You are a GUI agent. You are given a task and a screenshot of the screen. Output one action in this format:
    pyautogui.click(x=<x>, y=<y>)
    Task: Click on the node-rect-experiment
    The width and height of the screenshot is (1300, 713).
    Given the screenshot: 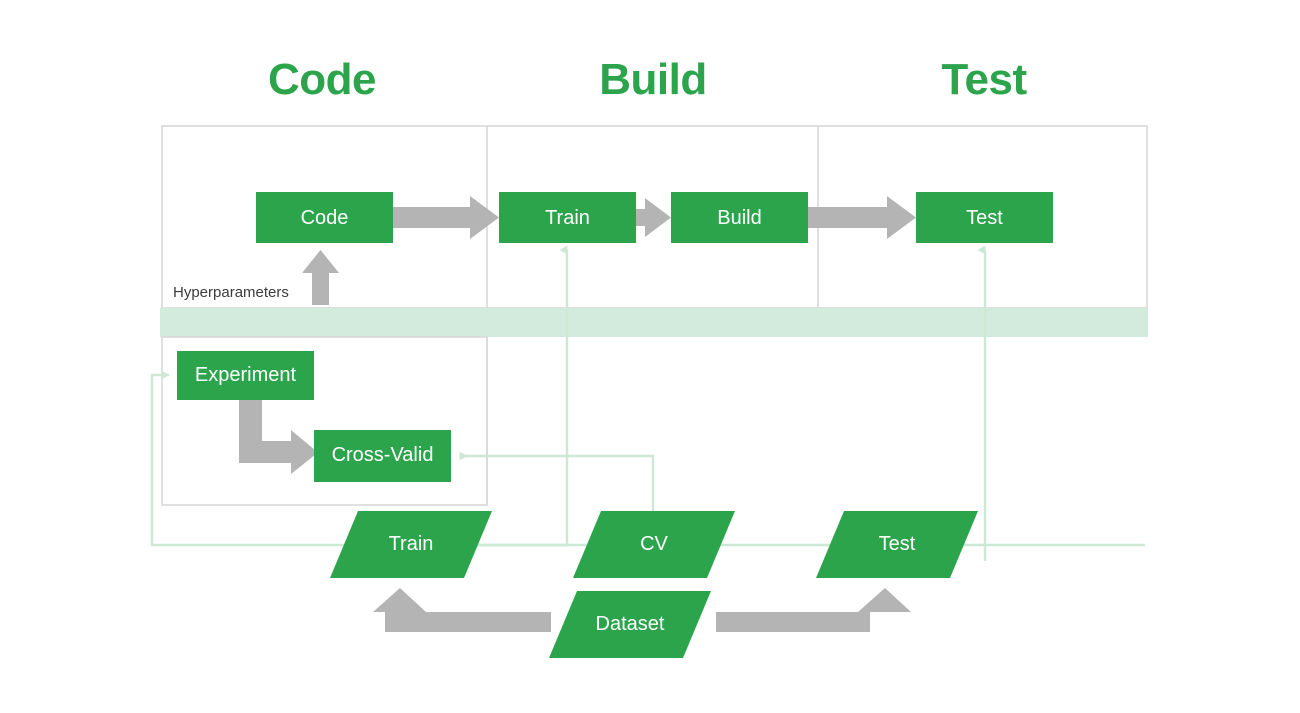 What is the action you would take?
    pyautogui.click(x=245, y=375)
    